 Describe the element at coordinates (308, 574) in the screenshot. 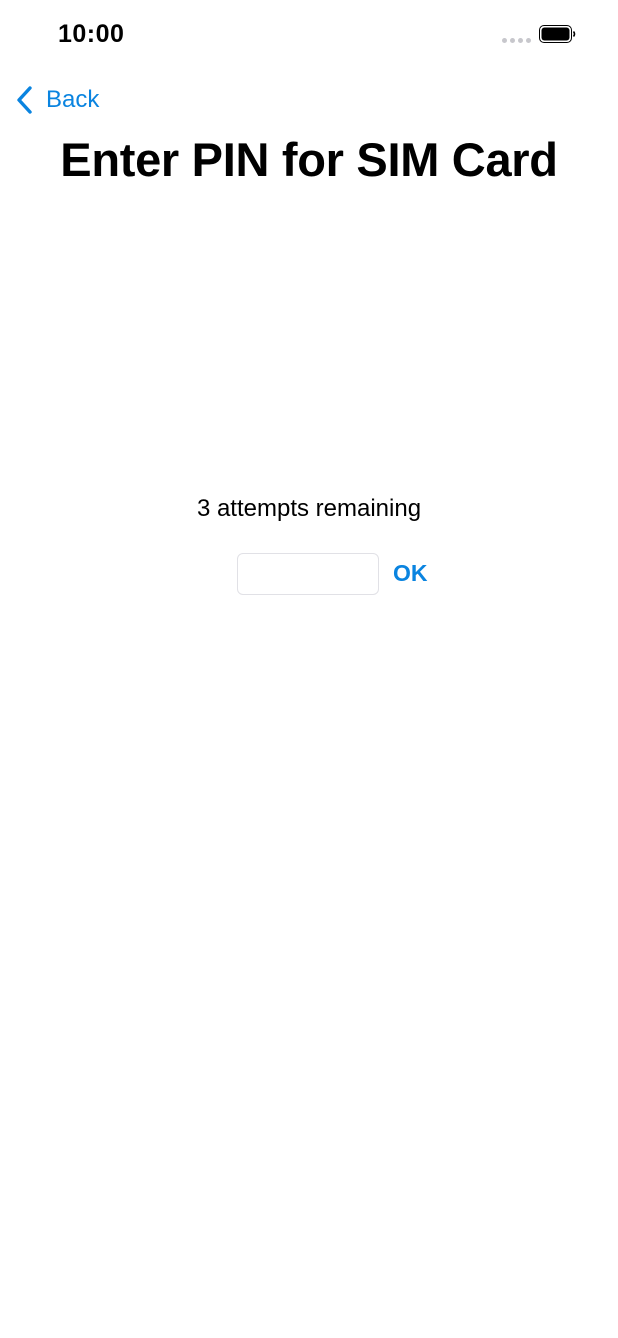

I see `pin-input` at that location.